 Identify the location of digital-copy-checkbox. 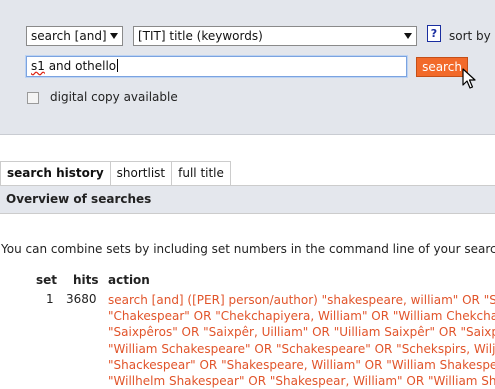
(33, 98).